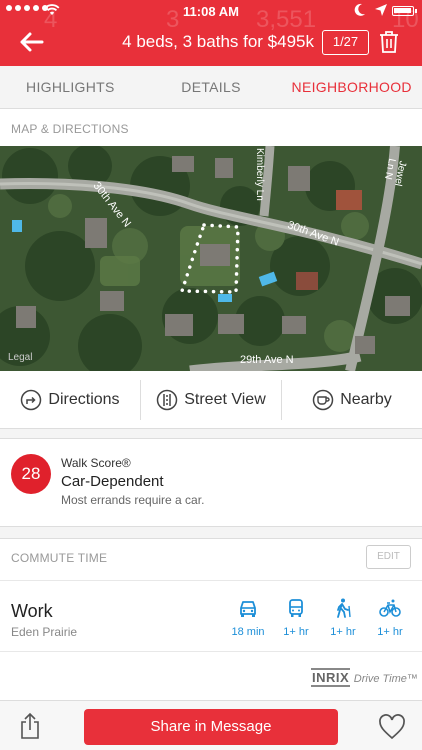 This screenshot has height=750, width=422. Describe the element at coordinates (404, 11) in the screenshot. I see `battery-icon` at that location.